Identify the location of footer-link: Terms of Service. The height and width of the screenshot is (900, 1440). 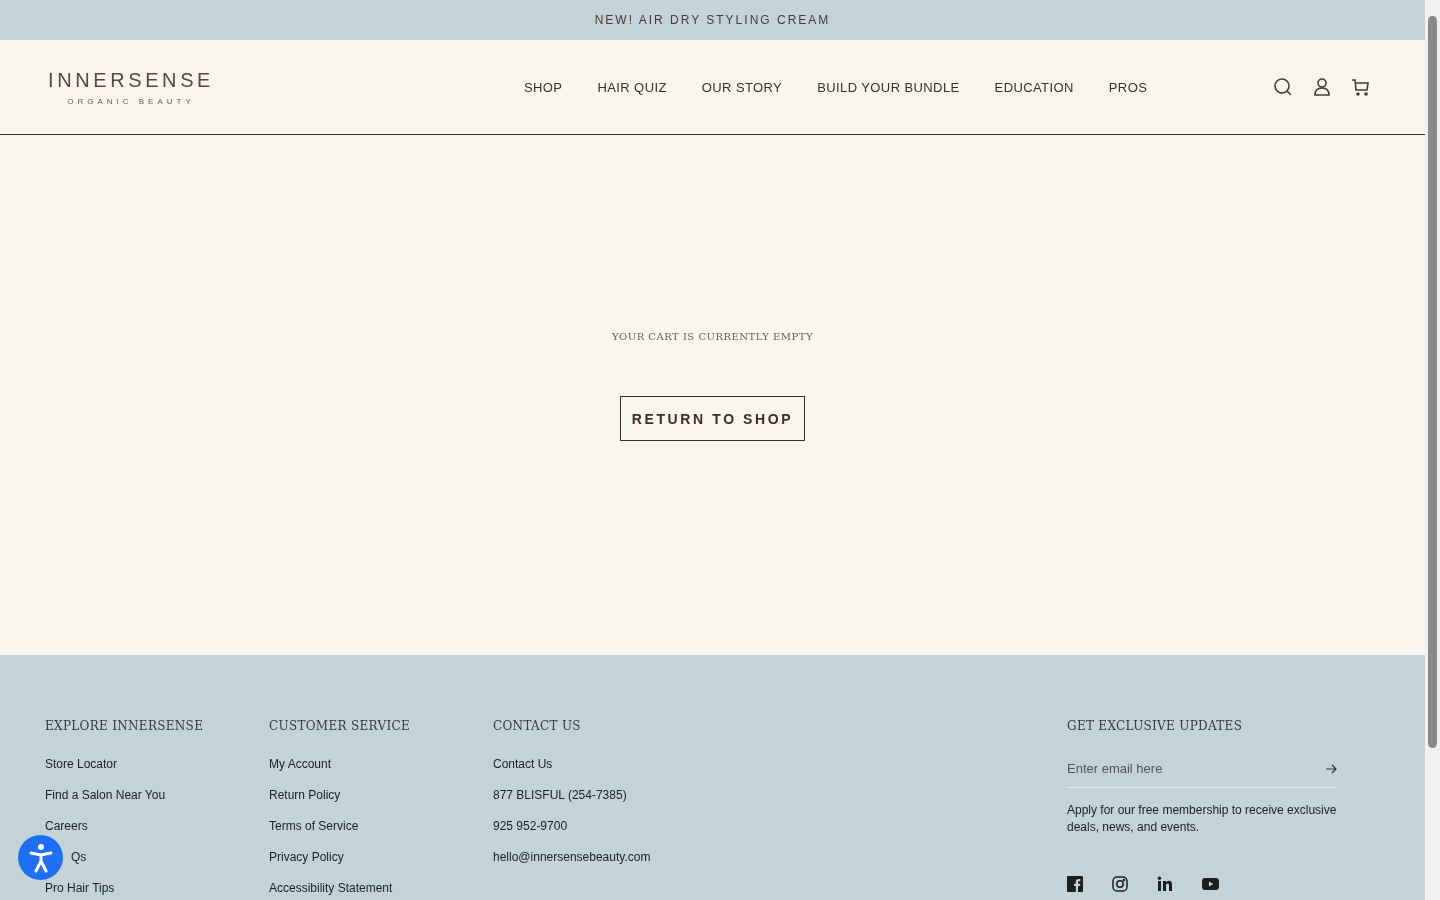
(314, 826).